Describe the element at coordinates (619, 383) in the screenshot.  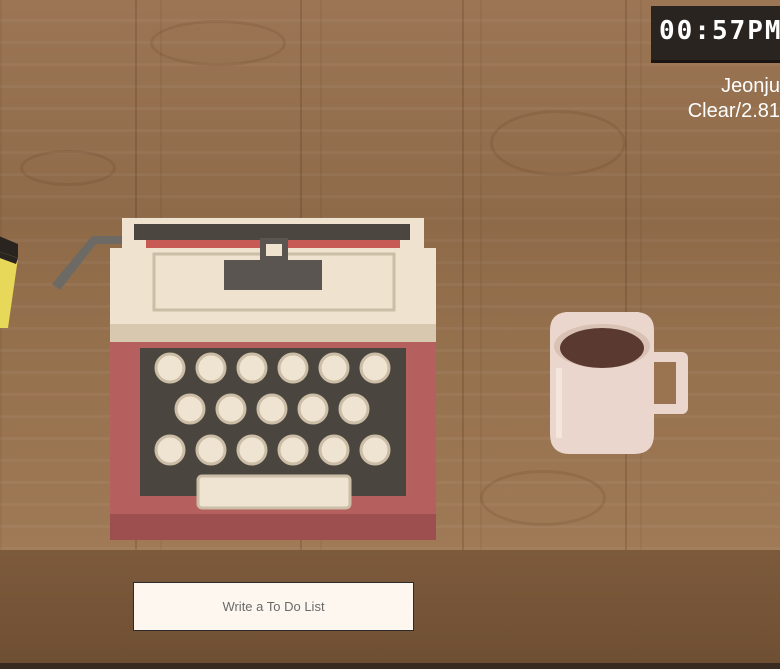
I see `coffee-mug-icon` at that location.